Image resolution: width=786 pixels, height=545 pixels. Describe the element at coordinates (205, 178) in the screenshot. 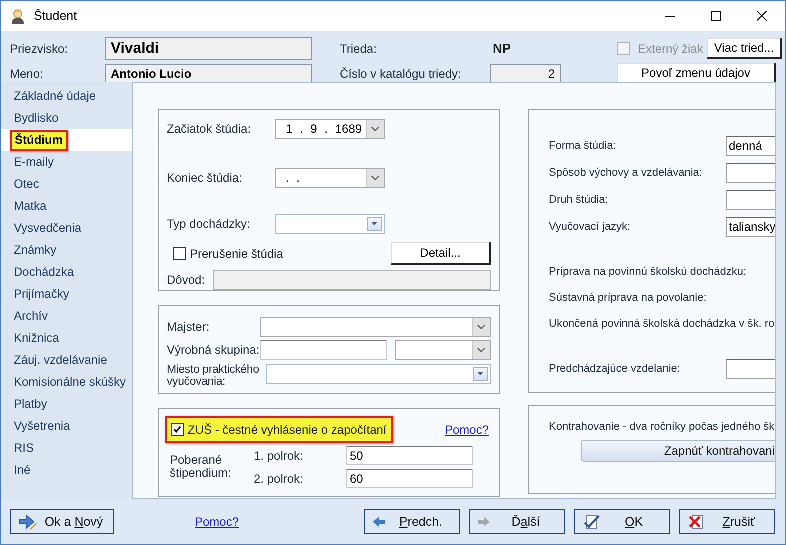

I see `field-label: Koniec štúdia:` at that location.